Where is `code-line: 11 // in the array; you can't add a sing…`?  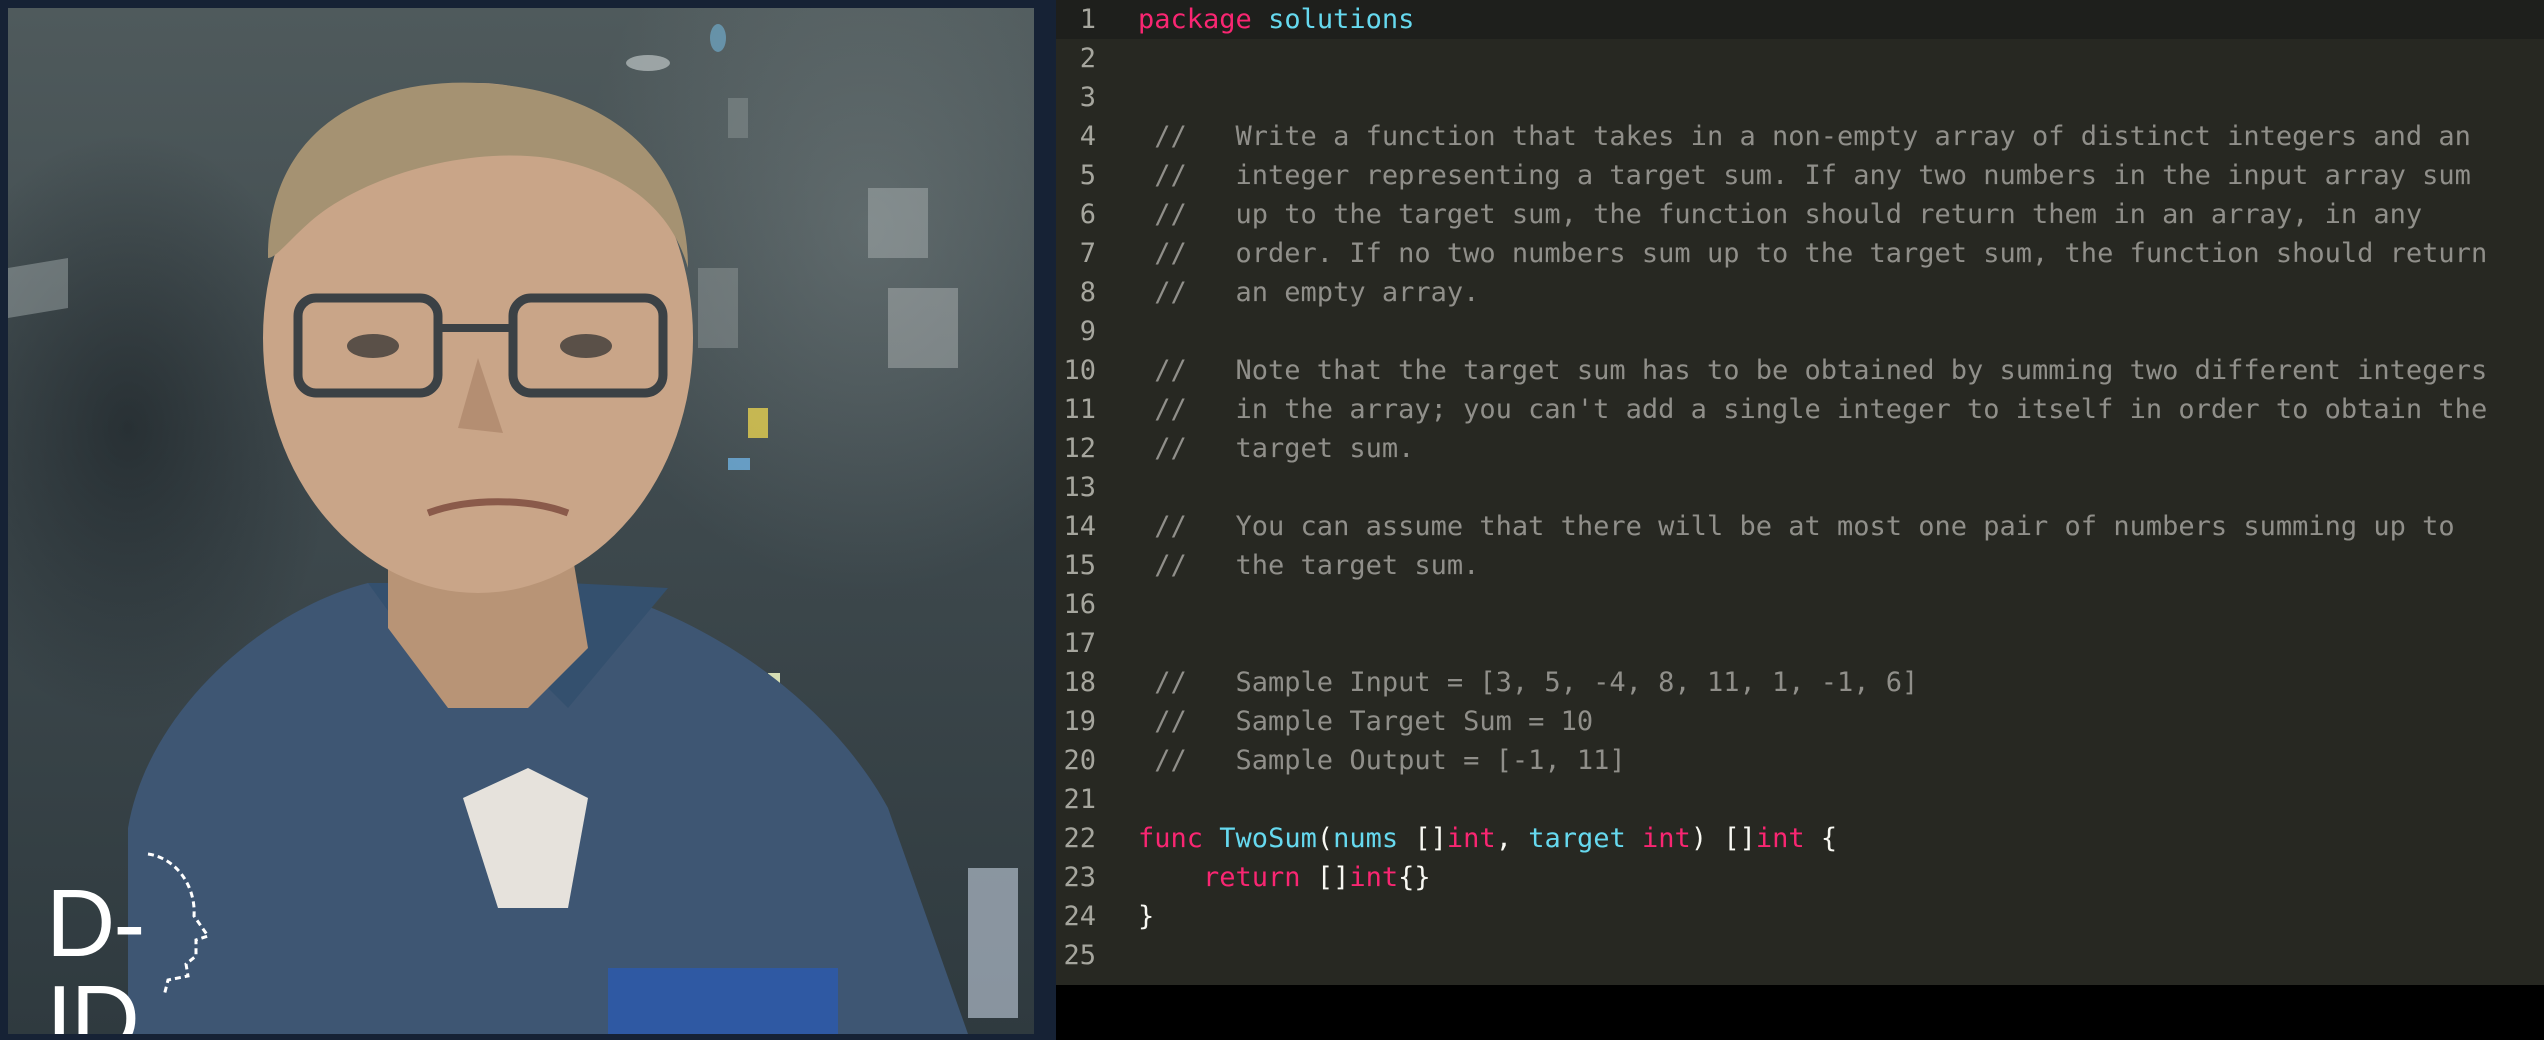
code-line: 11 // in the array; you can't add a sing… is located at coordinates (1800, 409).